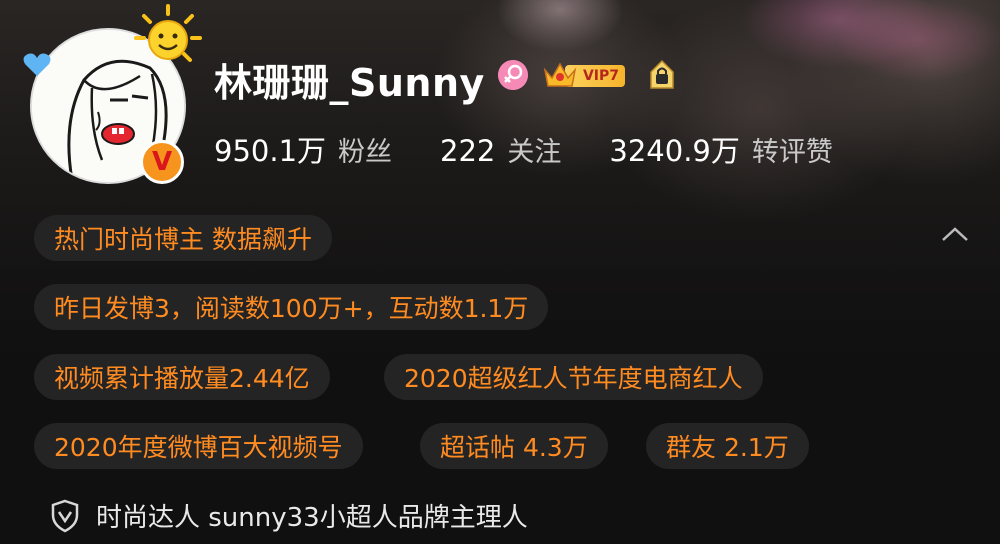 The image size is (1000, 544). What do you see at coordinates (270, 151) in the screenshot?
I see `stat-value: 950.1万` at bounding box center [270, 151].